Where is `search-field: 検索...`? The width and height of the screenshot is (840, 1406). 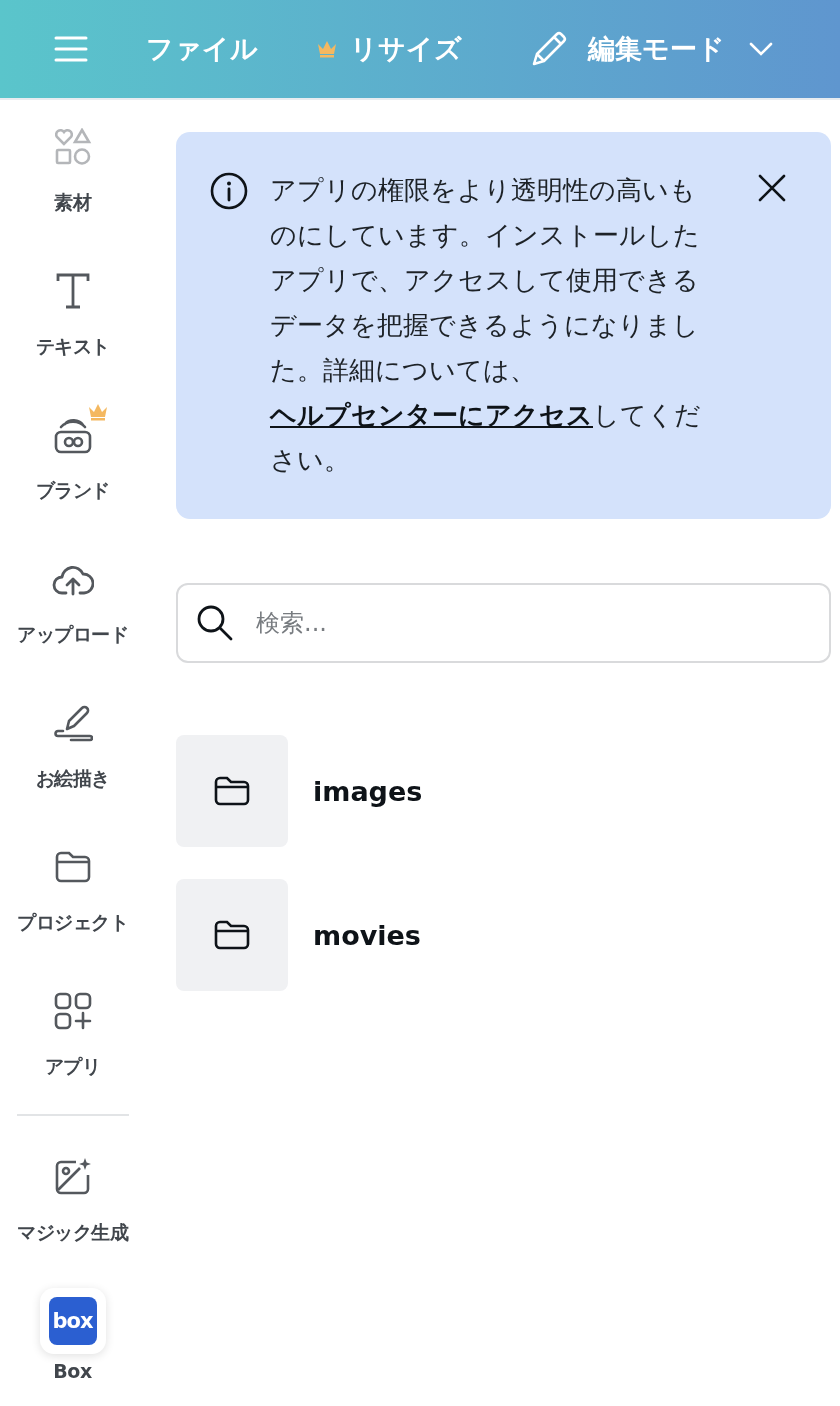 search-field: 検索... is located at coordinates (503, 623).